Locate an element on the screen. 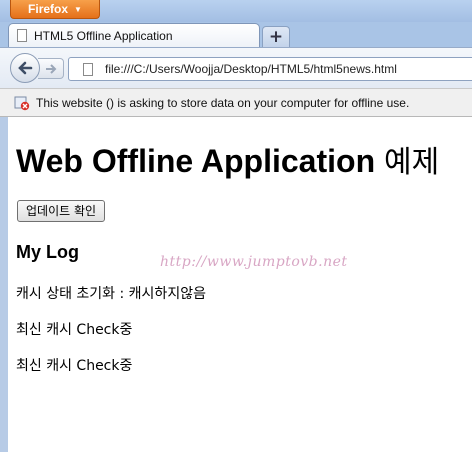 The width and height of the screenshot is (472, 452). chevron-down-icon: ▼ is located at coordinates (78, 9).